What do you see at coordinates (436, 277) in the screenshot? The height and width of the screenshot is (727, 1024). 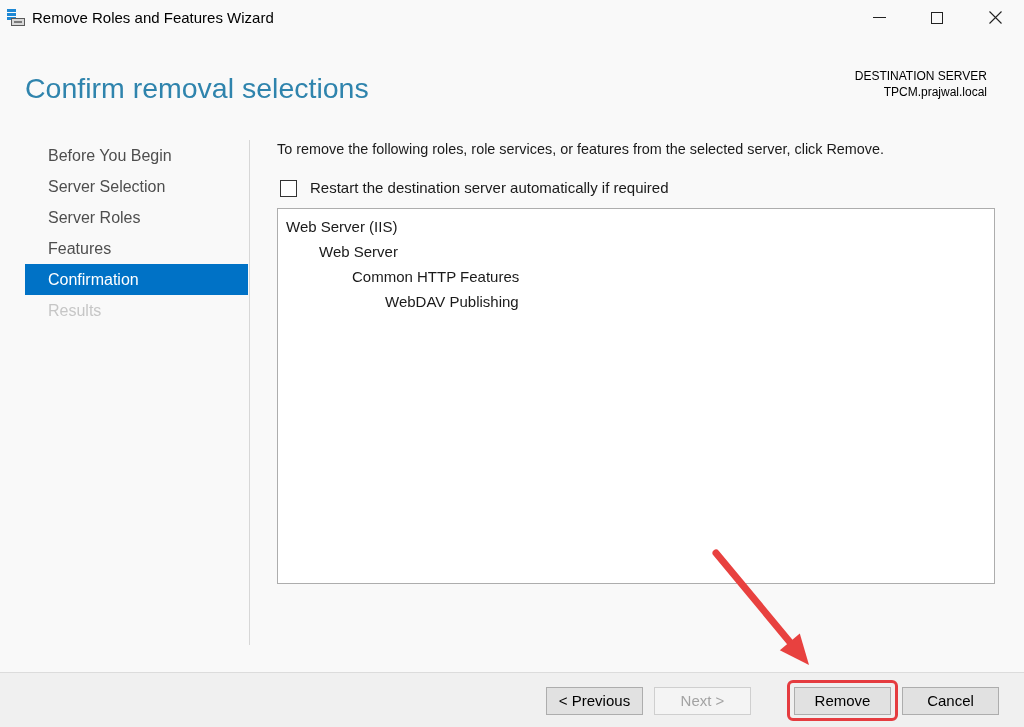 I see `tree-item: Common HTTP Features` at bounding box center [436, 277].